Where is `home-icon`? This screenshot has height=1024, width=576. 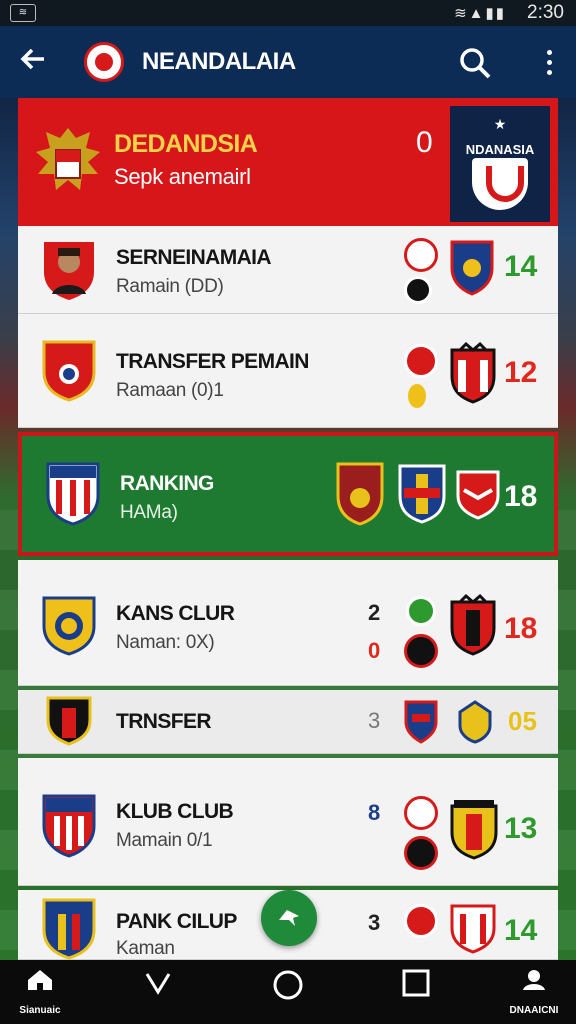 home-icon is located at coordinates (40, 980).